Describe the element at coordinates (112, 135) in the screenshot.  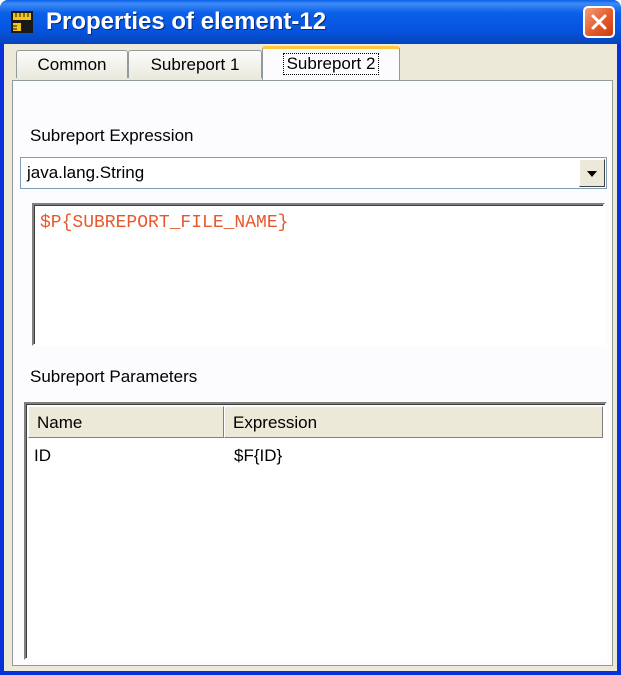
I see `subreport-expression-label: Subreport Expression` at that location.